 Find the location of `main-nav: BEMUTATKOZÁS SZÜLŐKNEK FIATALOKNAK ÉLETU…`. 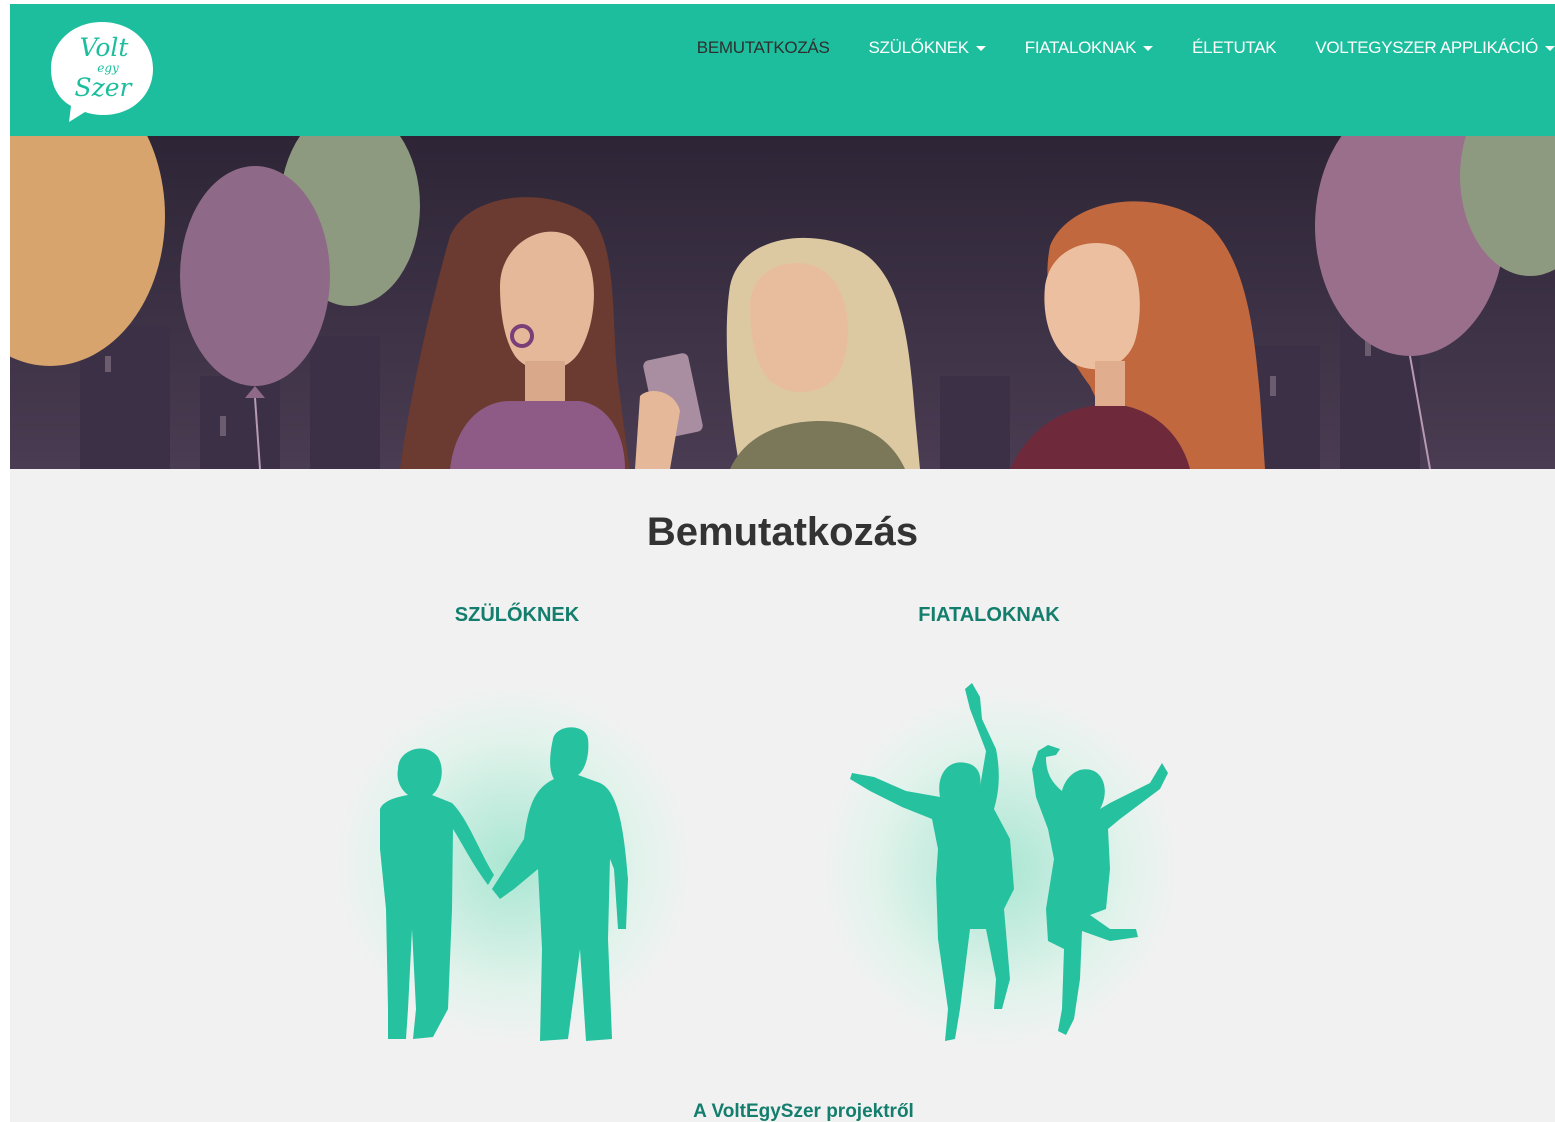

main-nav: BEMUTATKOZÁS SZÜLŐKNEK FIATALOKNAK ÉLETU… is located at coordinates (1106, 48).